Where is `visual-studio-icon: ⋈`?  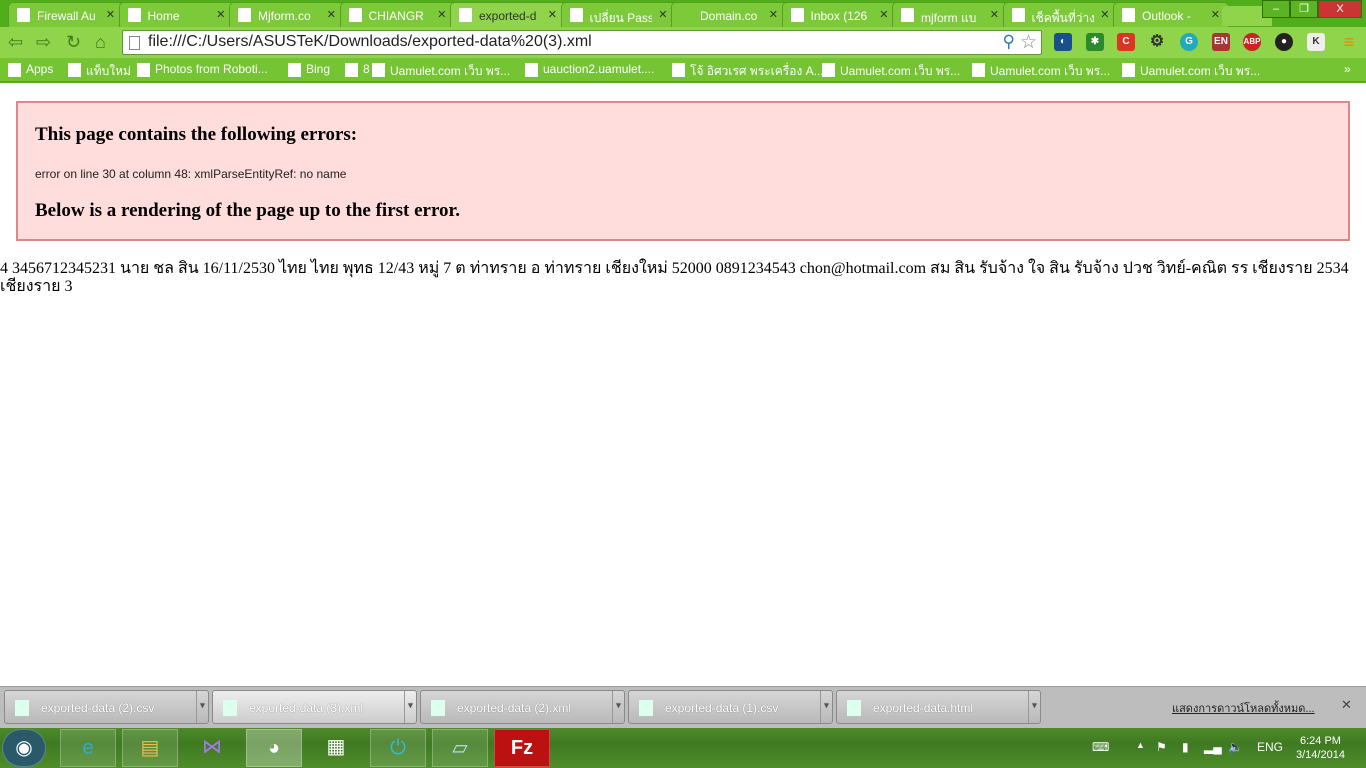
visual-studio-icon: ⋈ is located at coordinates (212, 748).